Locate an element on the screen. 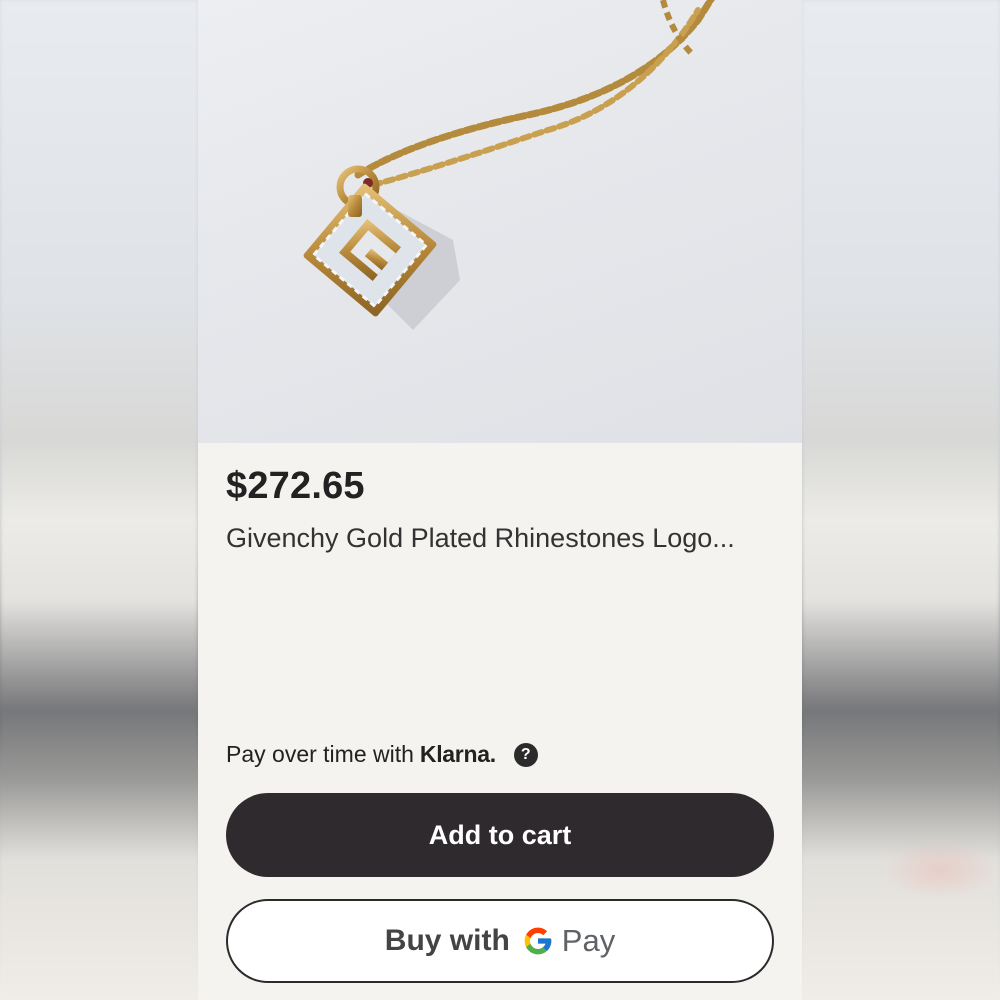 Image resolution: width=1000 pixels, height=1000 pixels. necklace-photo is located at coordinates (509, 165).